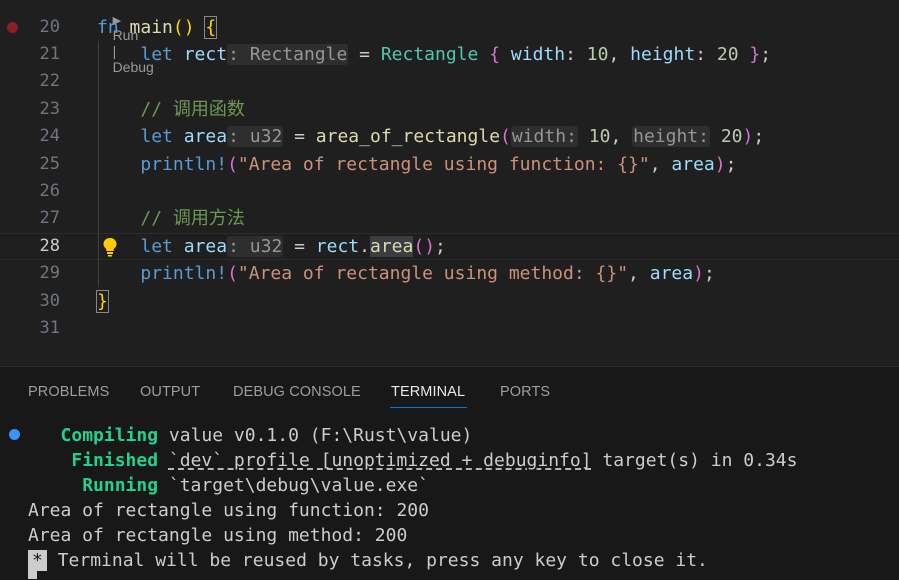  What do you see at coordinates (49, 246) in the screenshot?
I see `line-number: 28` at bounding box center [49, 246].